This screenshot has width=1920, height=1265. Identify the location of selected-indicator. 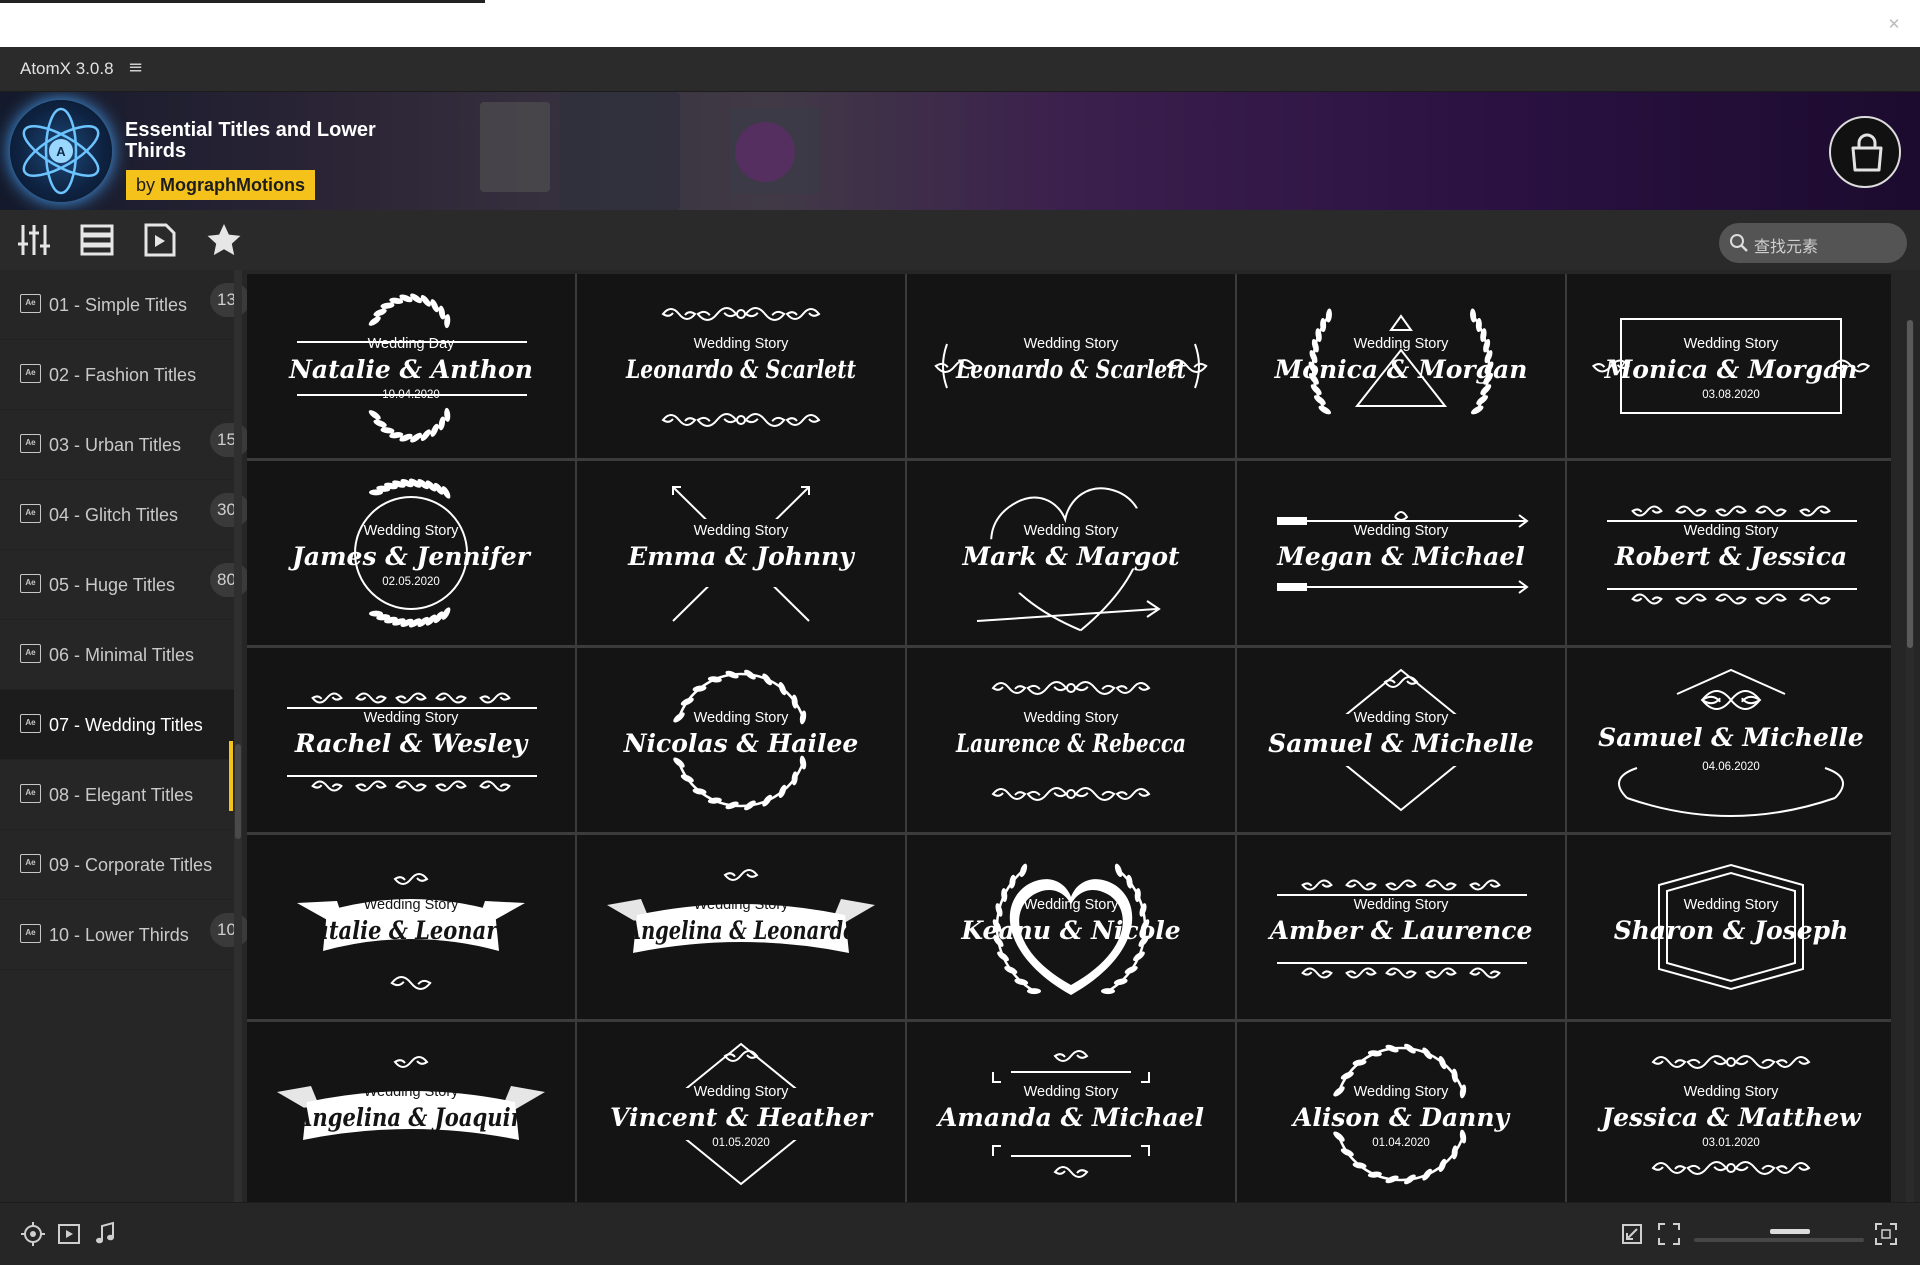
(231, 776).